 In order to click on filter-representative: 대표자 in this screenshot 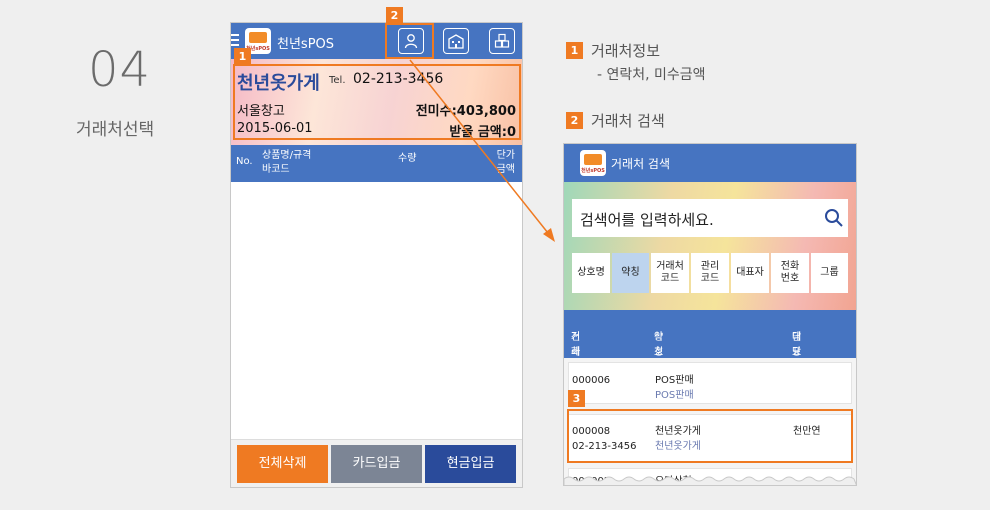, I will do `click(750, 273)`.